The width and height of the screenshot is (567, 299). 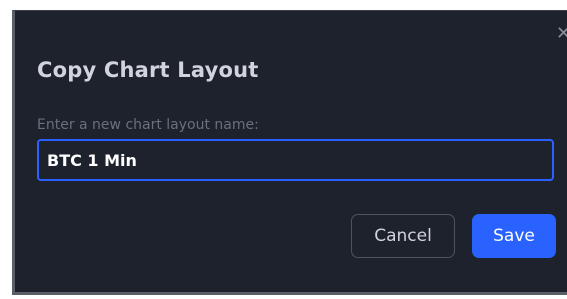 I want to click on dialog-title: Copy Chart Layout, so click(x=148, y=70).